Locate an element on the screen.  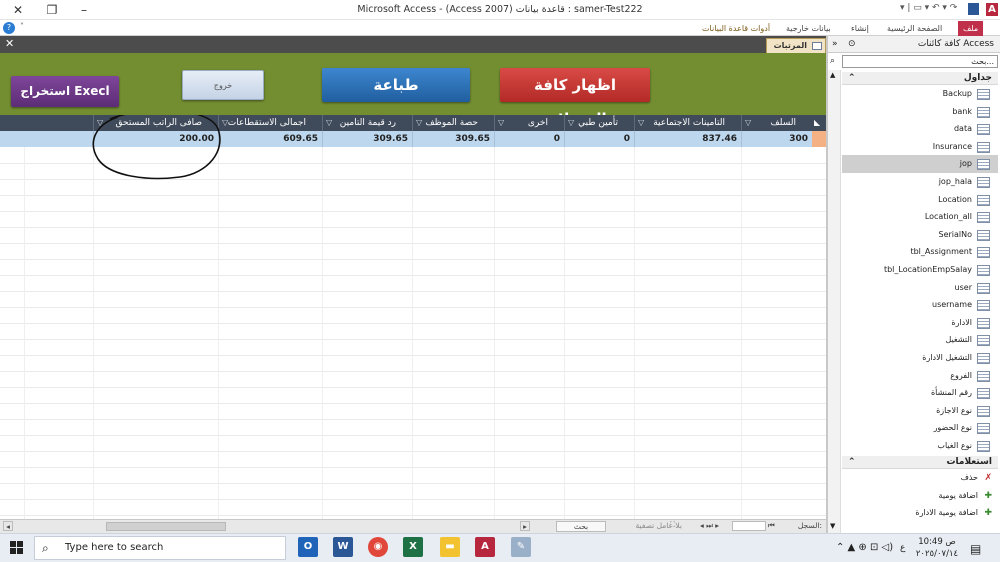
record-nav-arrows-icon: ◂ ⏭ ▸ is located at coordinates (709, 526).